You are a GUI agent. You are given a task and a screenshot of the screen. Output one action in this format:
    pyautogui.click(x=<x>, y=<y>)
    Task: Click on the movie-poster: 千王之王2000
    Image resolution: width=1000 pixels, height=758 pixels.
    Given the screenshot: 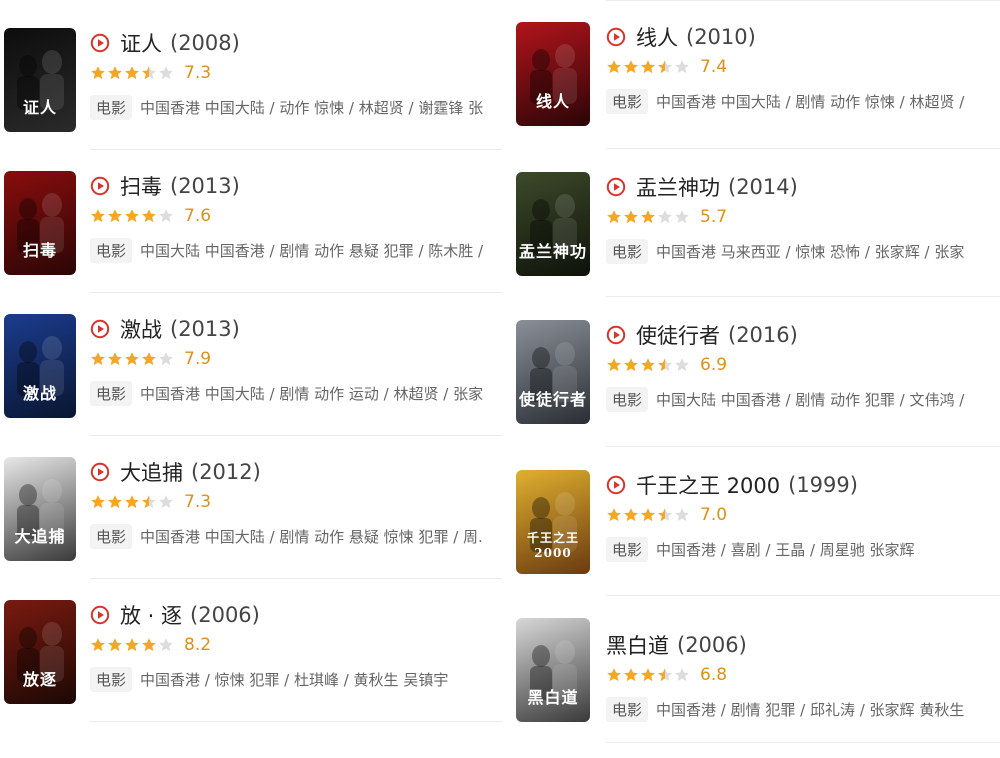 What is the action you would take?
    pyautogui.click(x=553, y=522)
    